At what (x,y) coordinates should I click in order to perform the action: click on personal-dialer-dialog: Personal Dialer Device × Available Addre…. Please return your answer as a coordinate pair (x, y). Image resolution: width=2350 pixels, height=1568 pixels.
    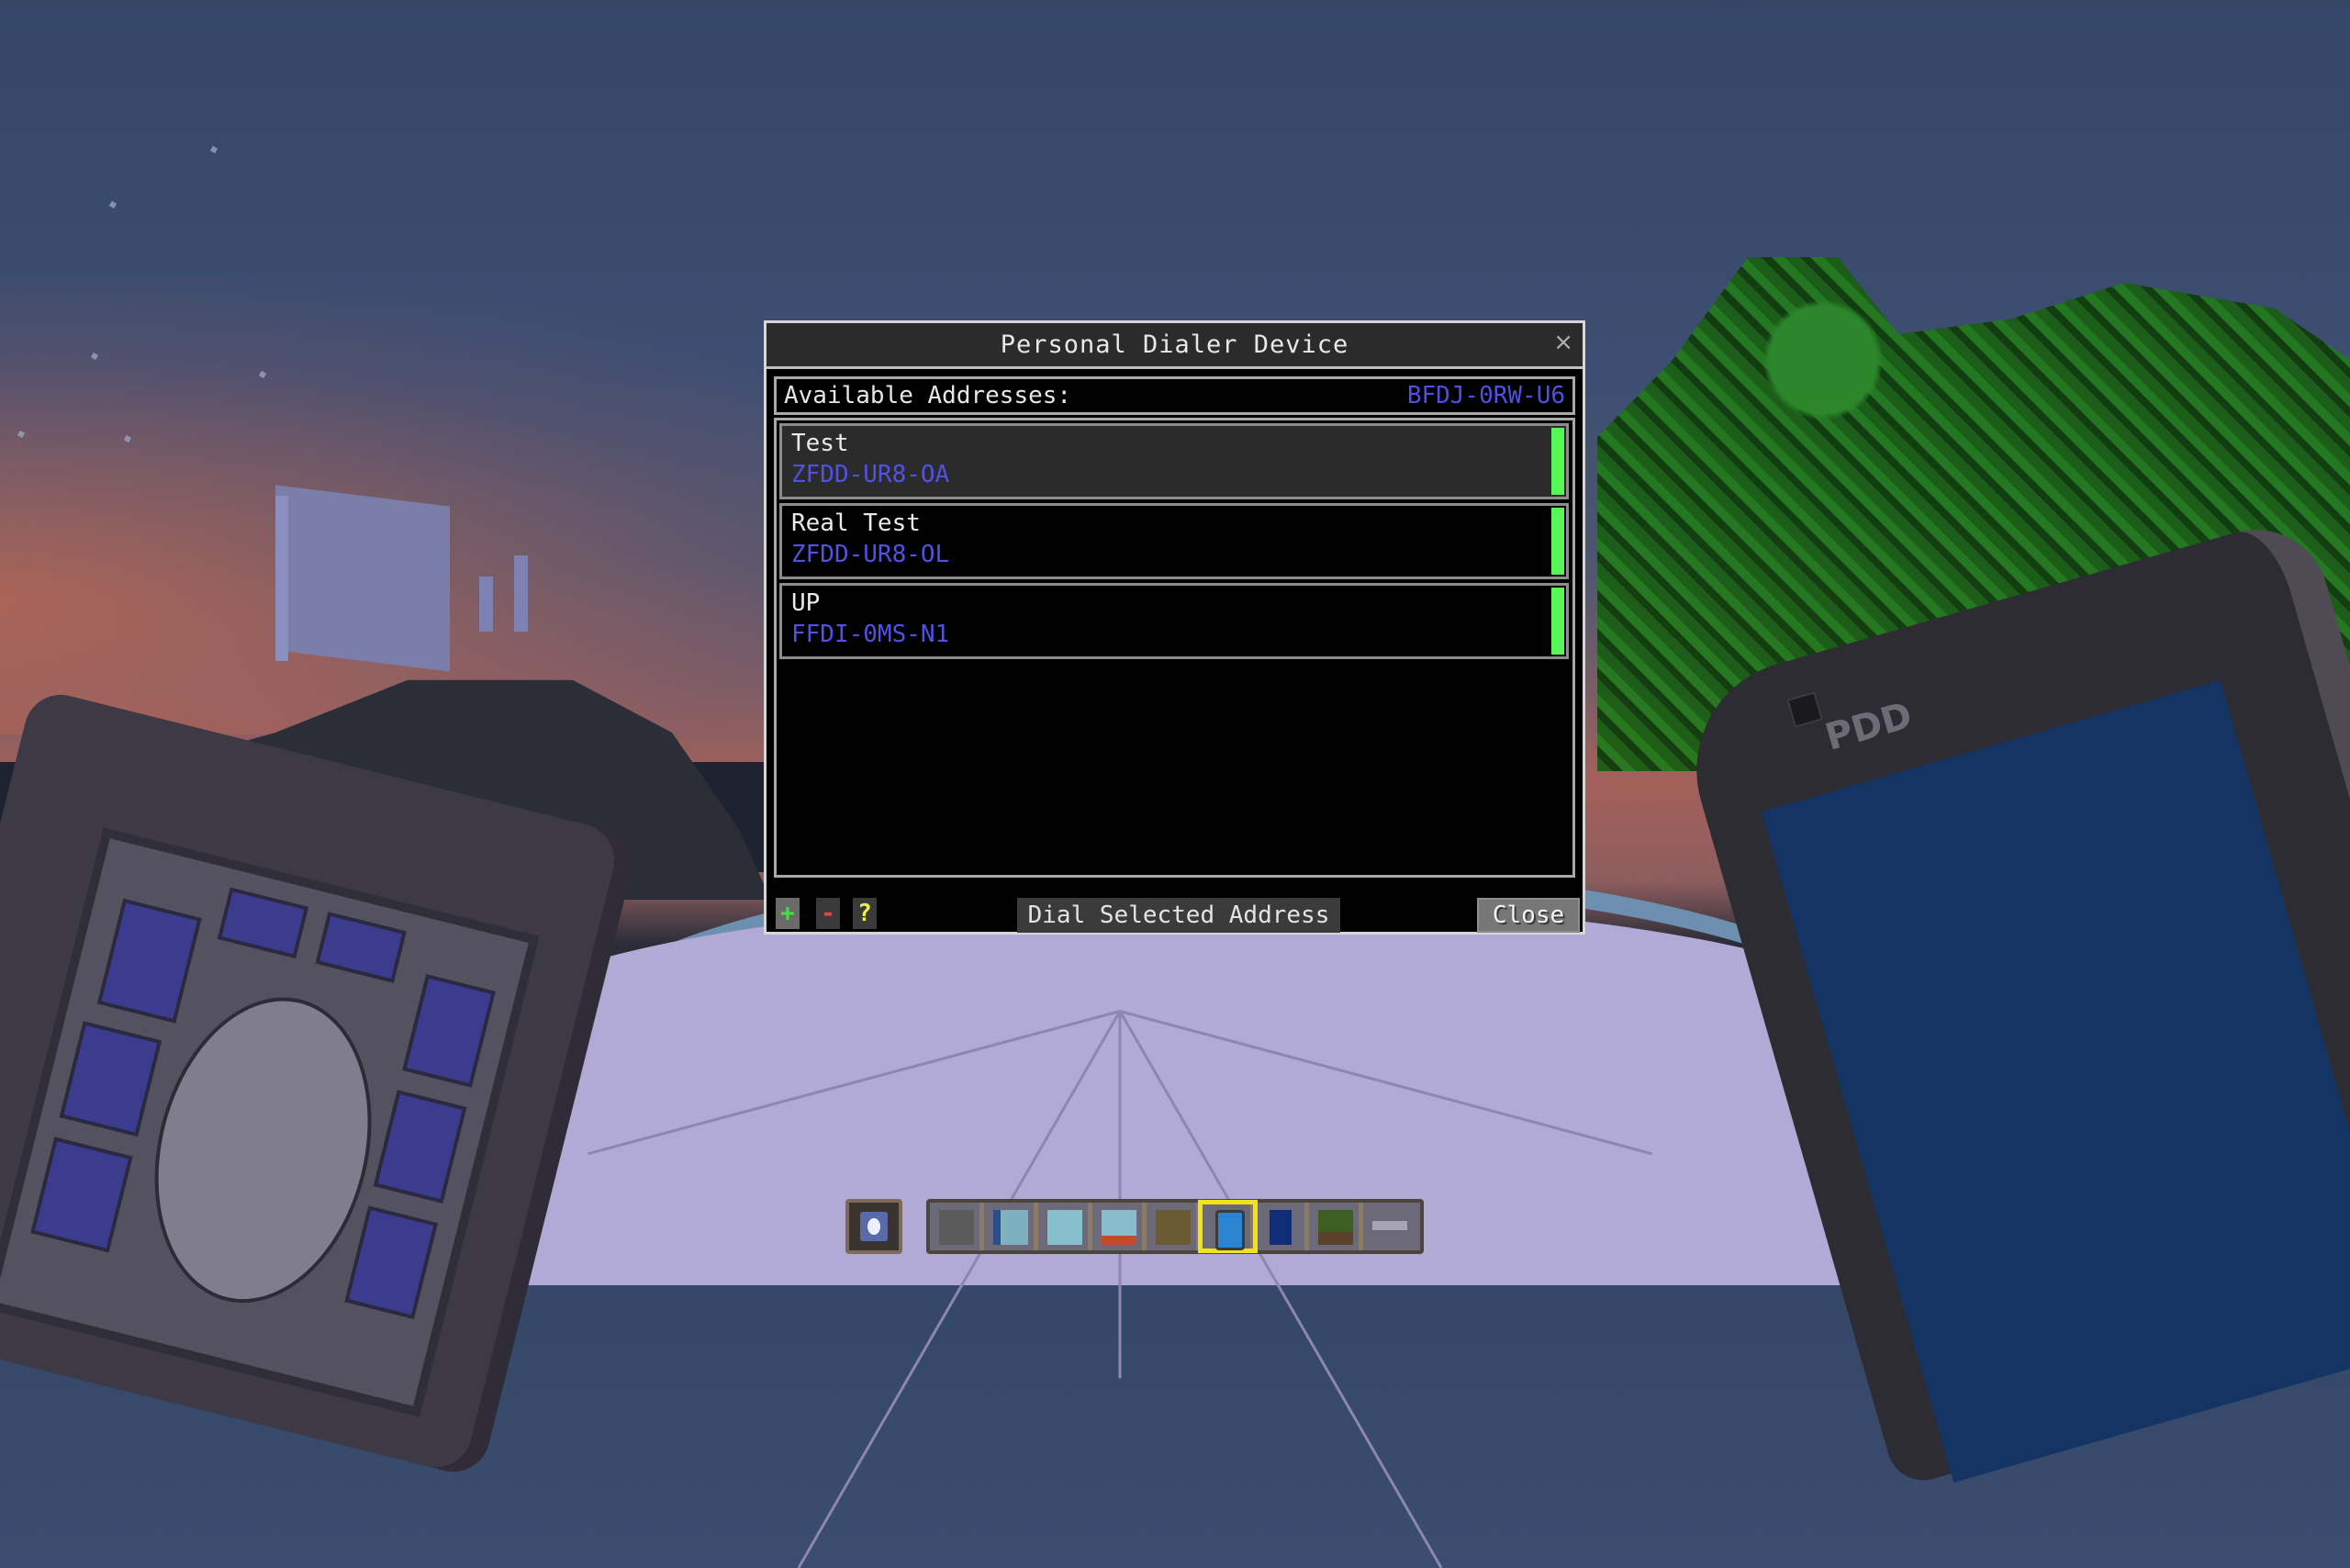
    Looking at the image, I should click on (1174, 627).